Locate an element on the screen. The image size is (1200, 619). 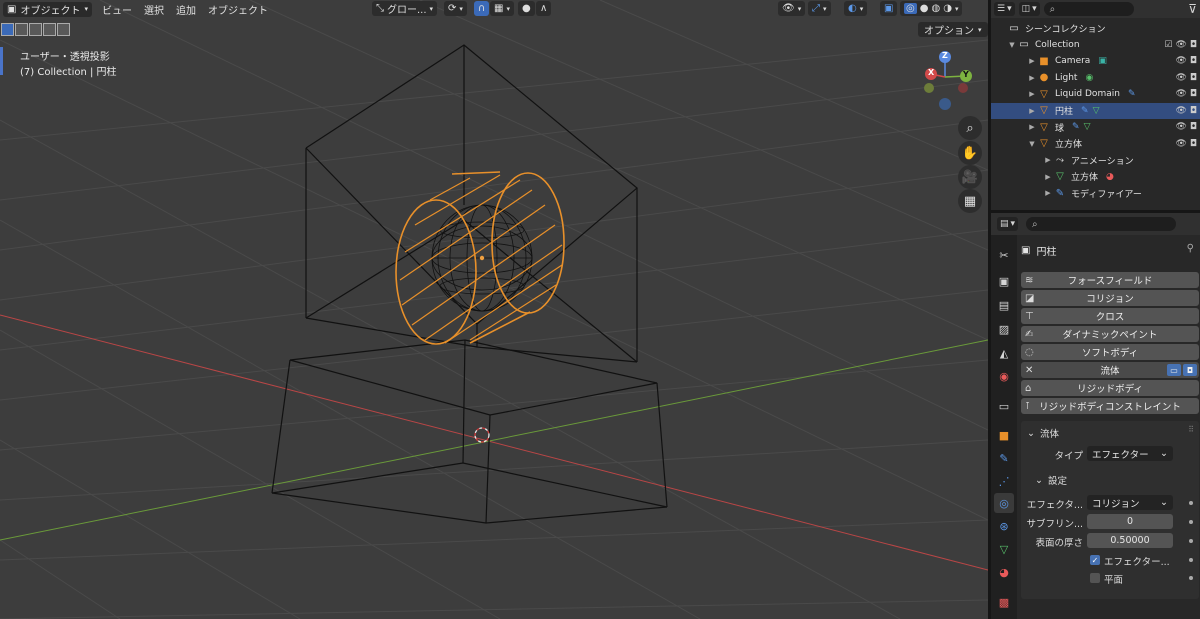
menu-object: オブジェクト is located at coordinates (238, 9).